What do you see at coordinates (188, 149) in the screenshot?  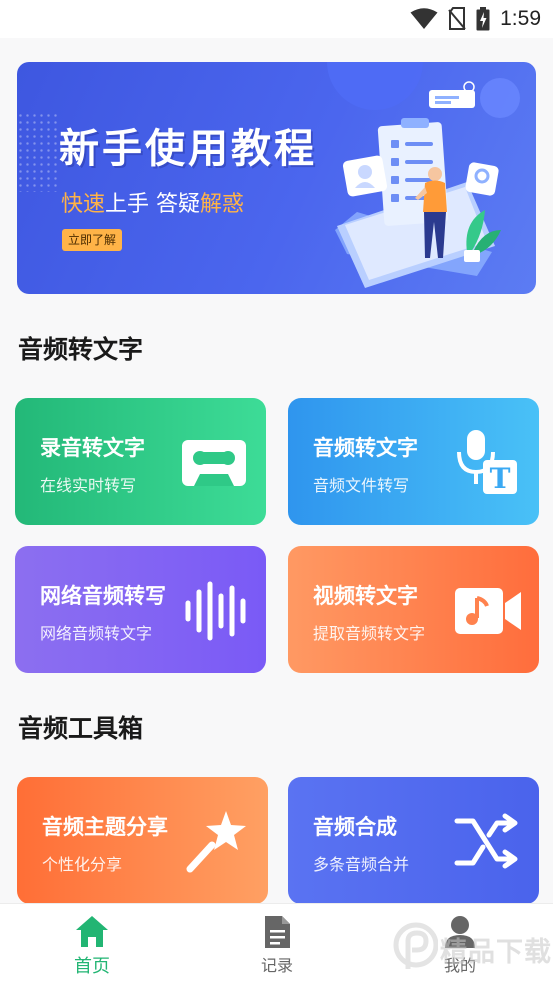 I see `banner-title: 新手使用教程` at bounding box center [188, 149].